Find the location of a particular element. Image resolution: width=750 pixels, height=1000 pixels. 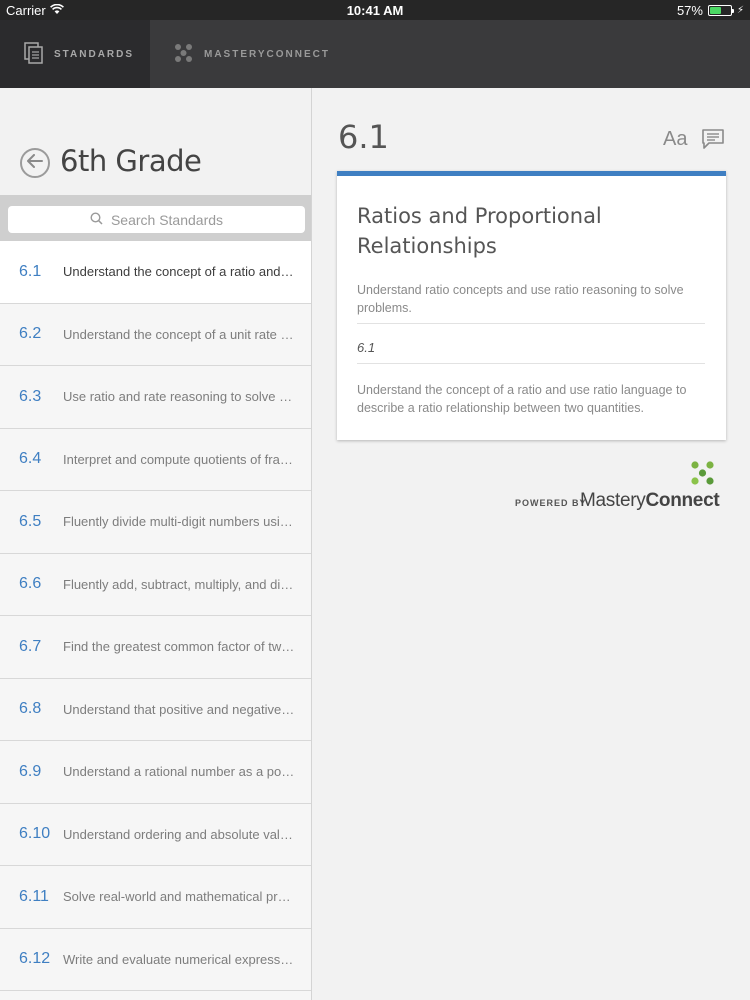

back-button is located at coordinates (35, 163).